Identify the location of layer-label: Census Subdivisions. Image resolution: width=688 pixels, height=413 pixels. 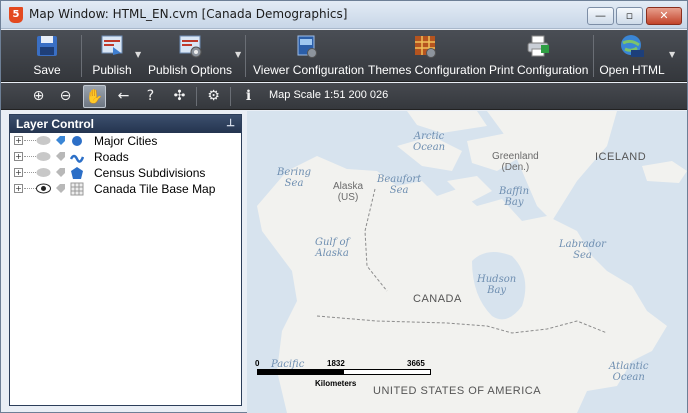
(150, 173).